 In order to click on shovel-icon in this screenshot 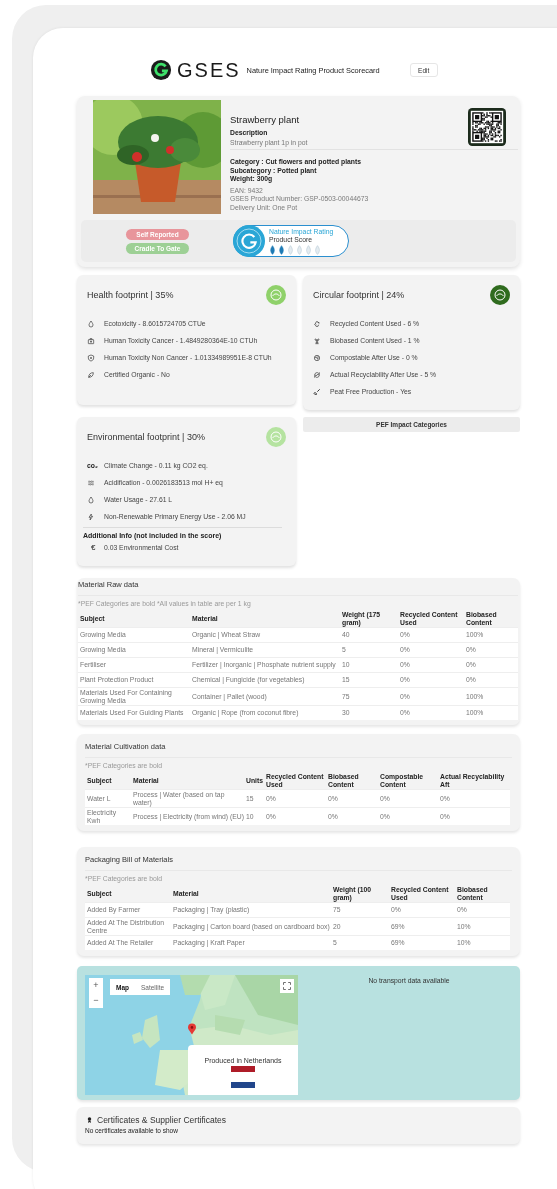, I will do `click(317, 391)`.